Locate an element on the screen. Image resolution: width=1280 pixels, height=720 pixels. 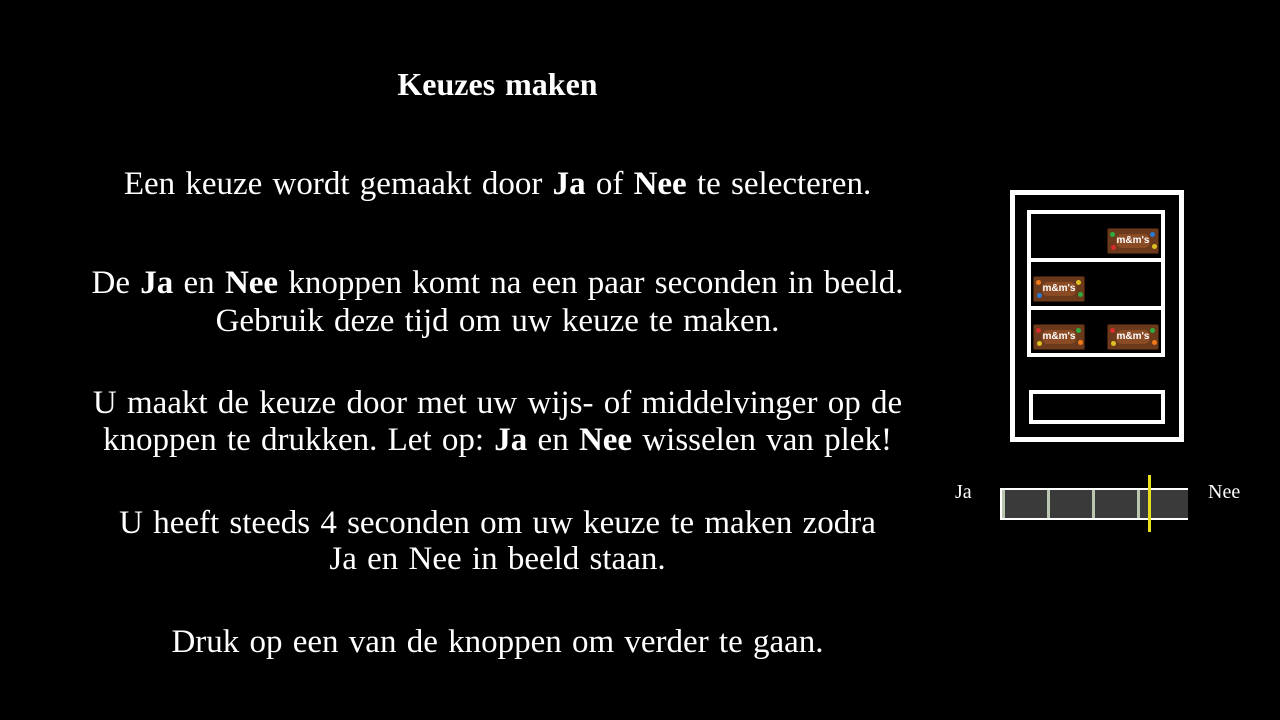
vending-machine: m&m's m&m's m&m's m&m's is located at coordinates (1097, 316).